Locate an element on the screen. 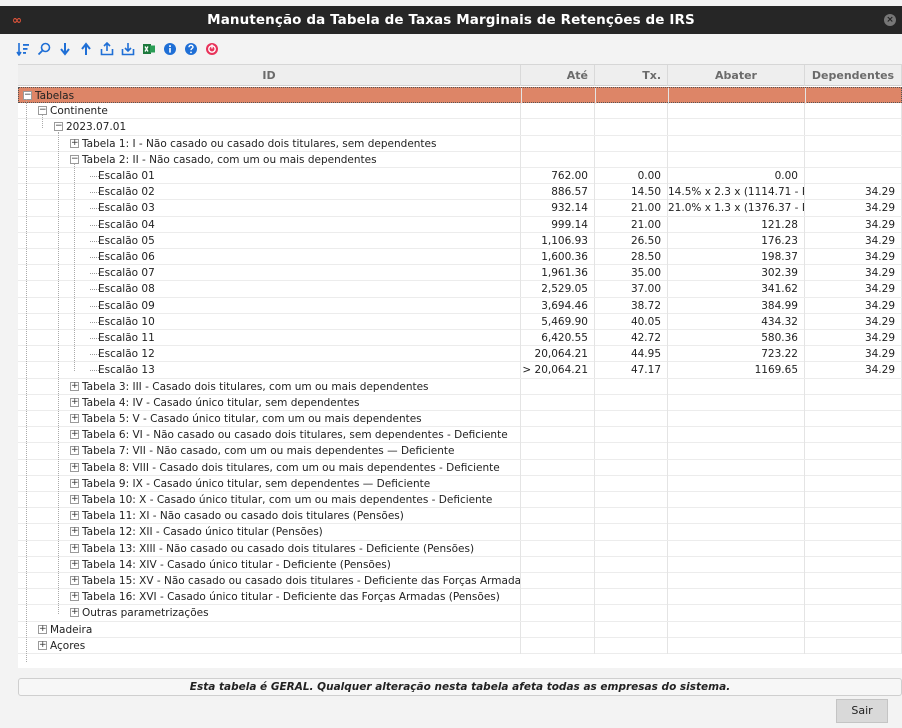 The image size is (902, 728). column-header-tx-marginal: Tx. Marginal is located at coordinates (631, 84).